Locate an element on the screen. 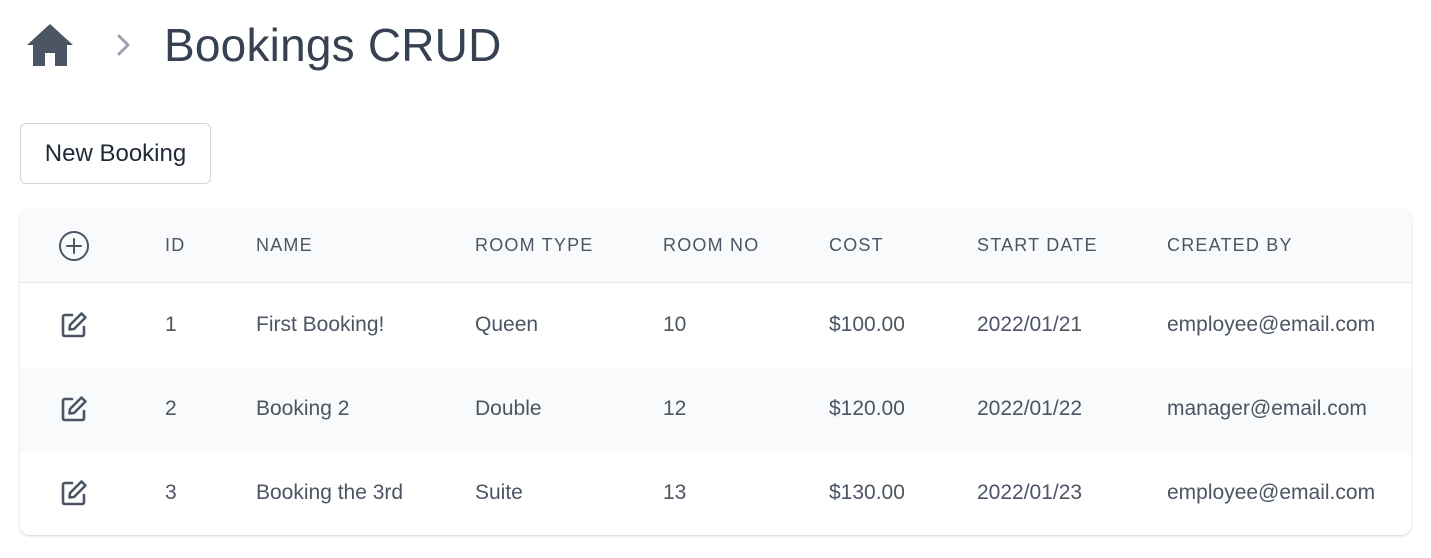  cell-created-by: manager@email.com is located at coordinates (1267, 408).